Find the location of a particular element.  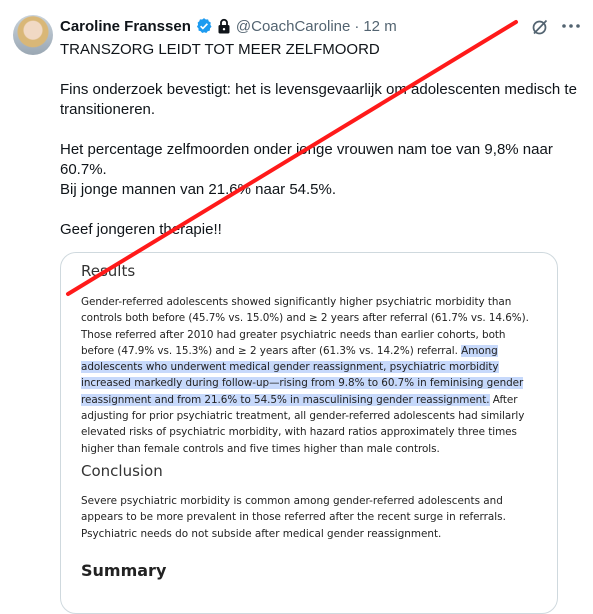

verified-badge-icon is located at coordinates (204, 26).